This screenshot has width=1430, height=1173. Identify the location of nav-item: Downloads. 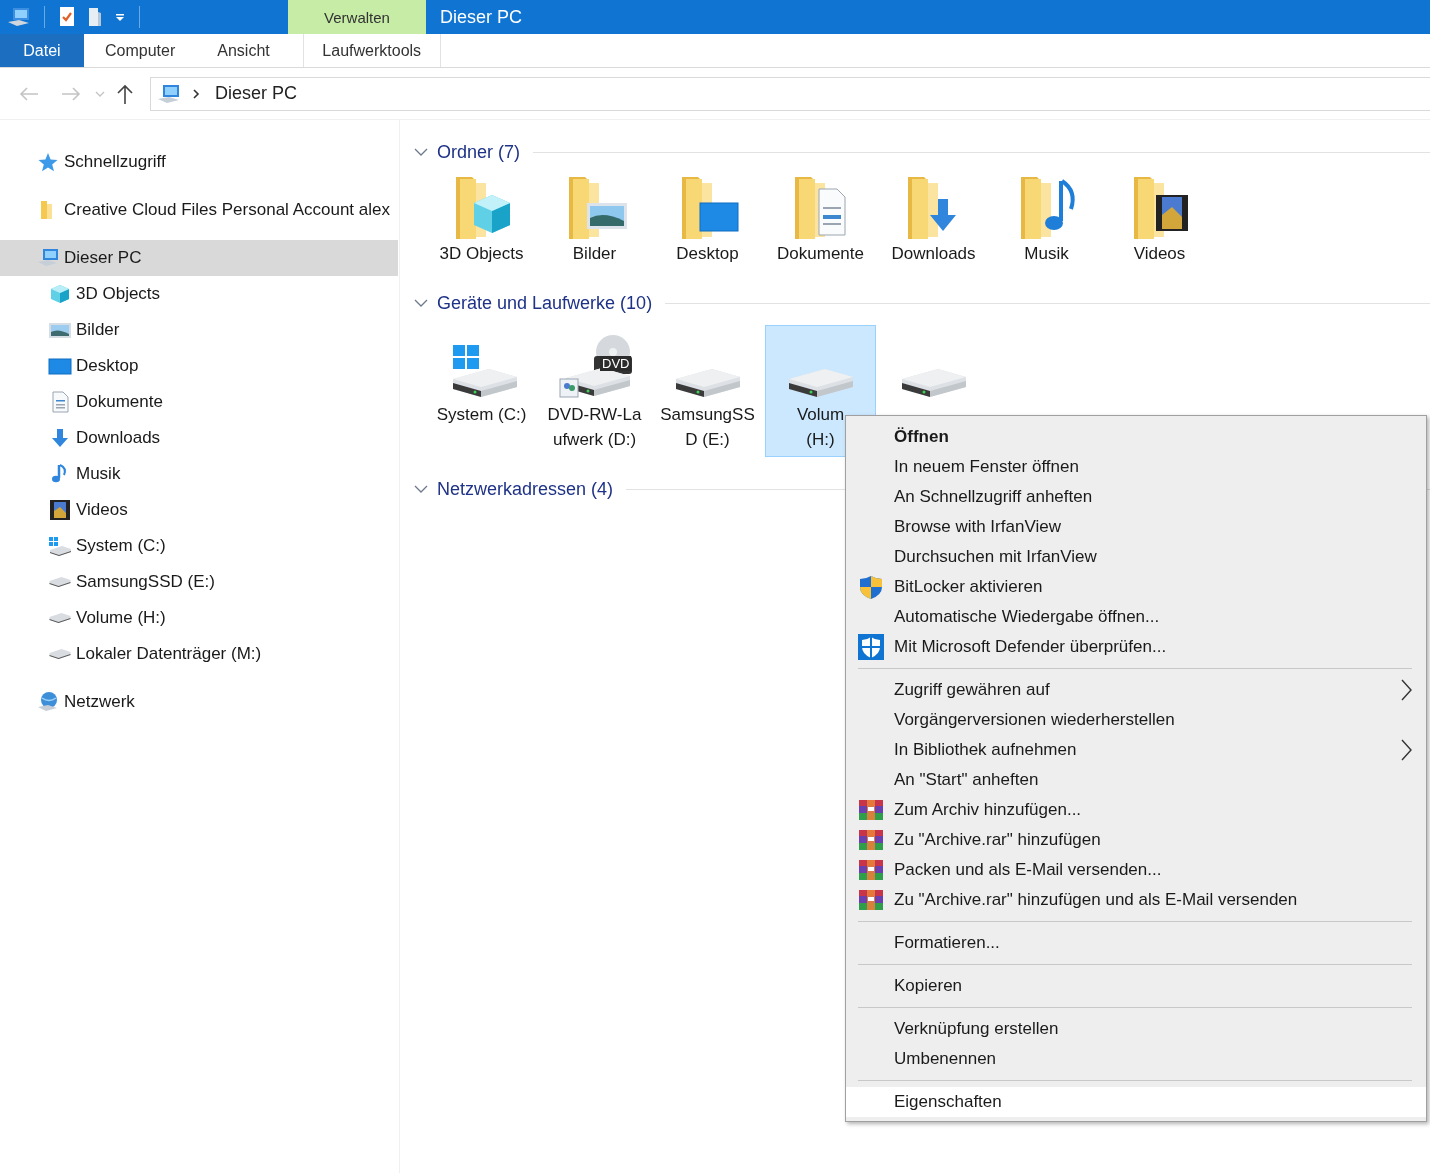
(199, 438).